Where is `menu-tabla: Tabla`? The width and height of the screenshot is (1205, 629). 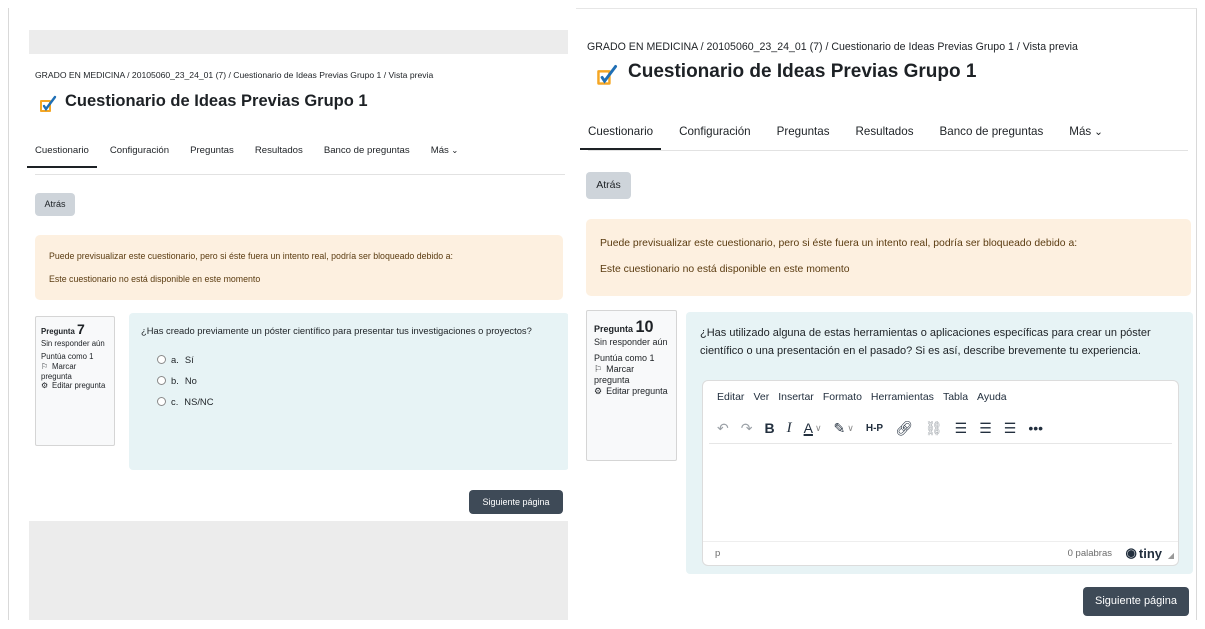 menu-tabla: Tabla is located at coordinates (955, 397).